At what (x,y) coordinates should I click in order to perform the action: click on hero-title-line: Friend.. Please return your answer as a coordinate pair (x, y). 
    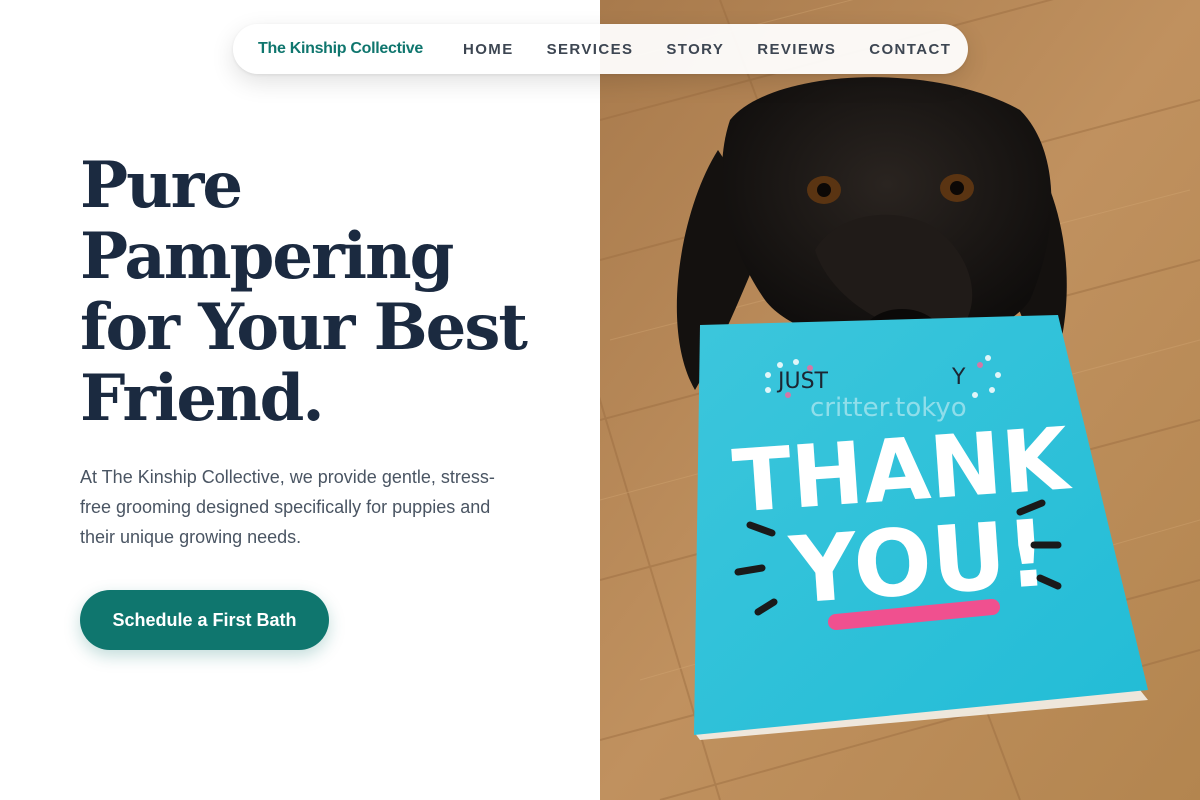
    Looking at the image, I should click on (202, 398).